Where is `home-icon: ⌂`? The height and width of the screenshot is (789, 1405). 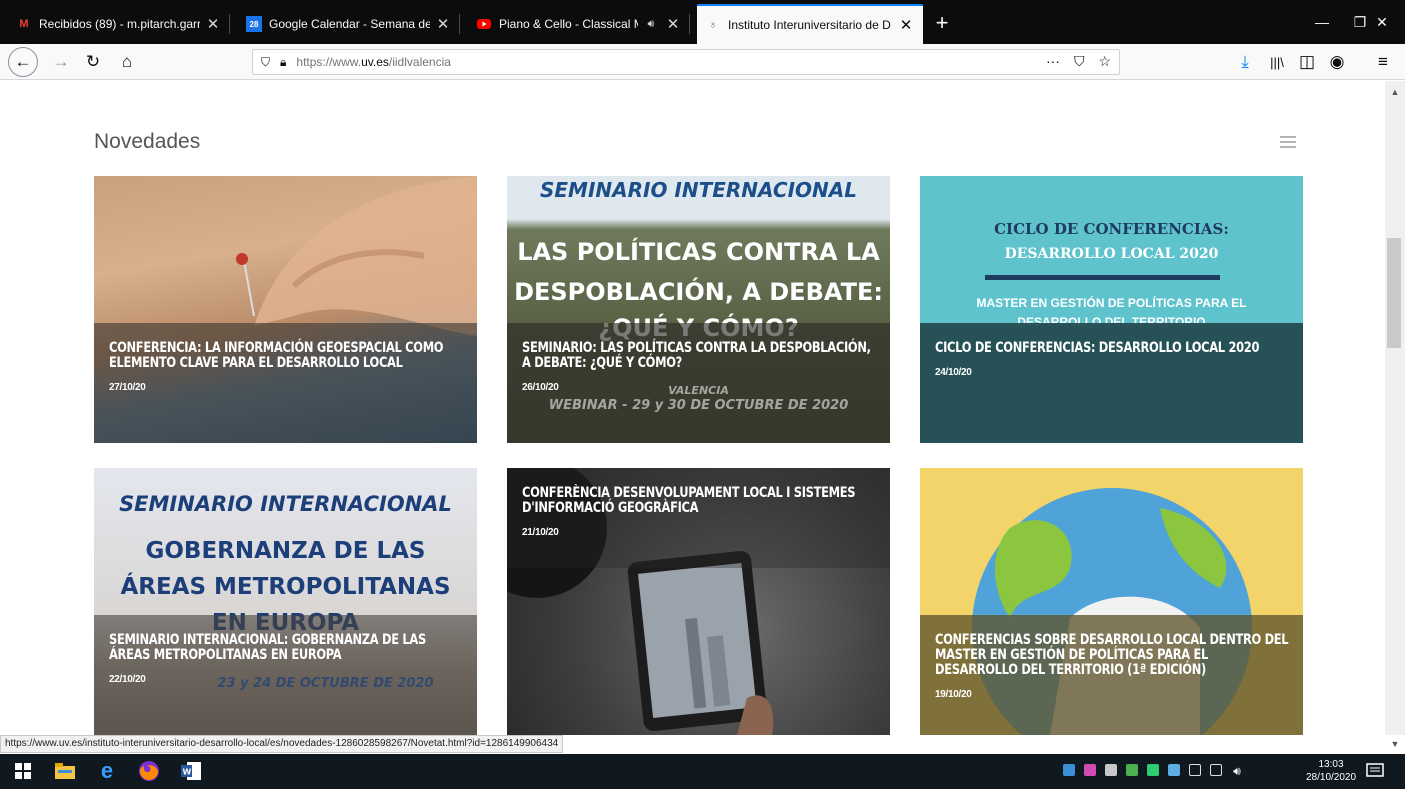 home-icon: ⌂ is located at coordinates (127, 62).